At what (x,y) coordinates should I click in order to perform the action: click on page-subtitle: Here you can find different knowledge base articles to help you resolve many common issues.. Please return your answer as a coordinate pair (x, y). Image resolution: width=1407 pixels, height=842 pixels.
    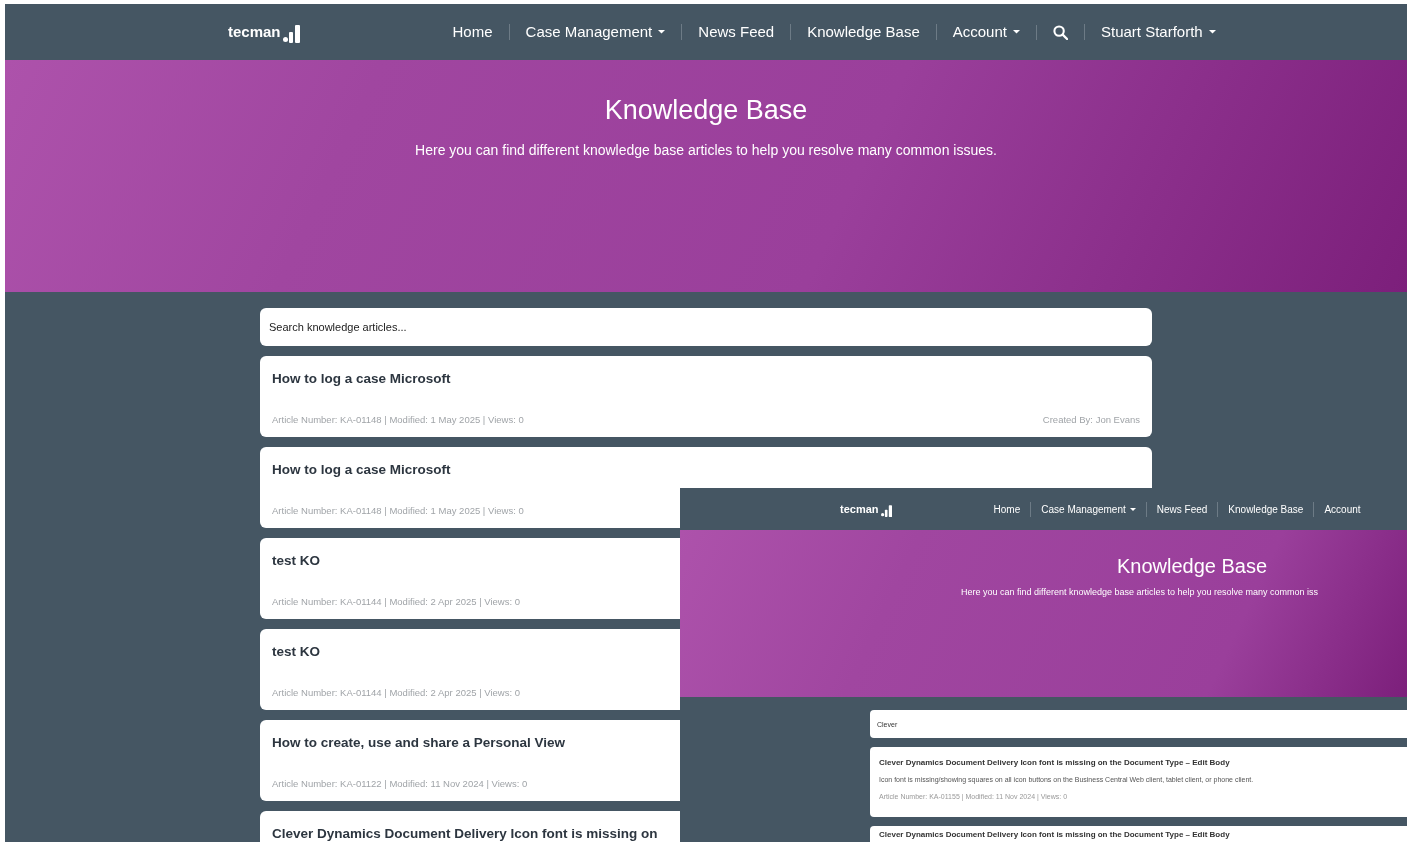
    Looking at the image, I should click on (706, 151).